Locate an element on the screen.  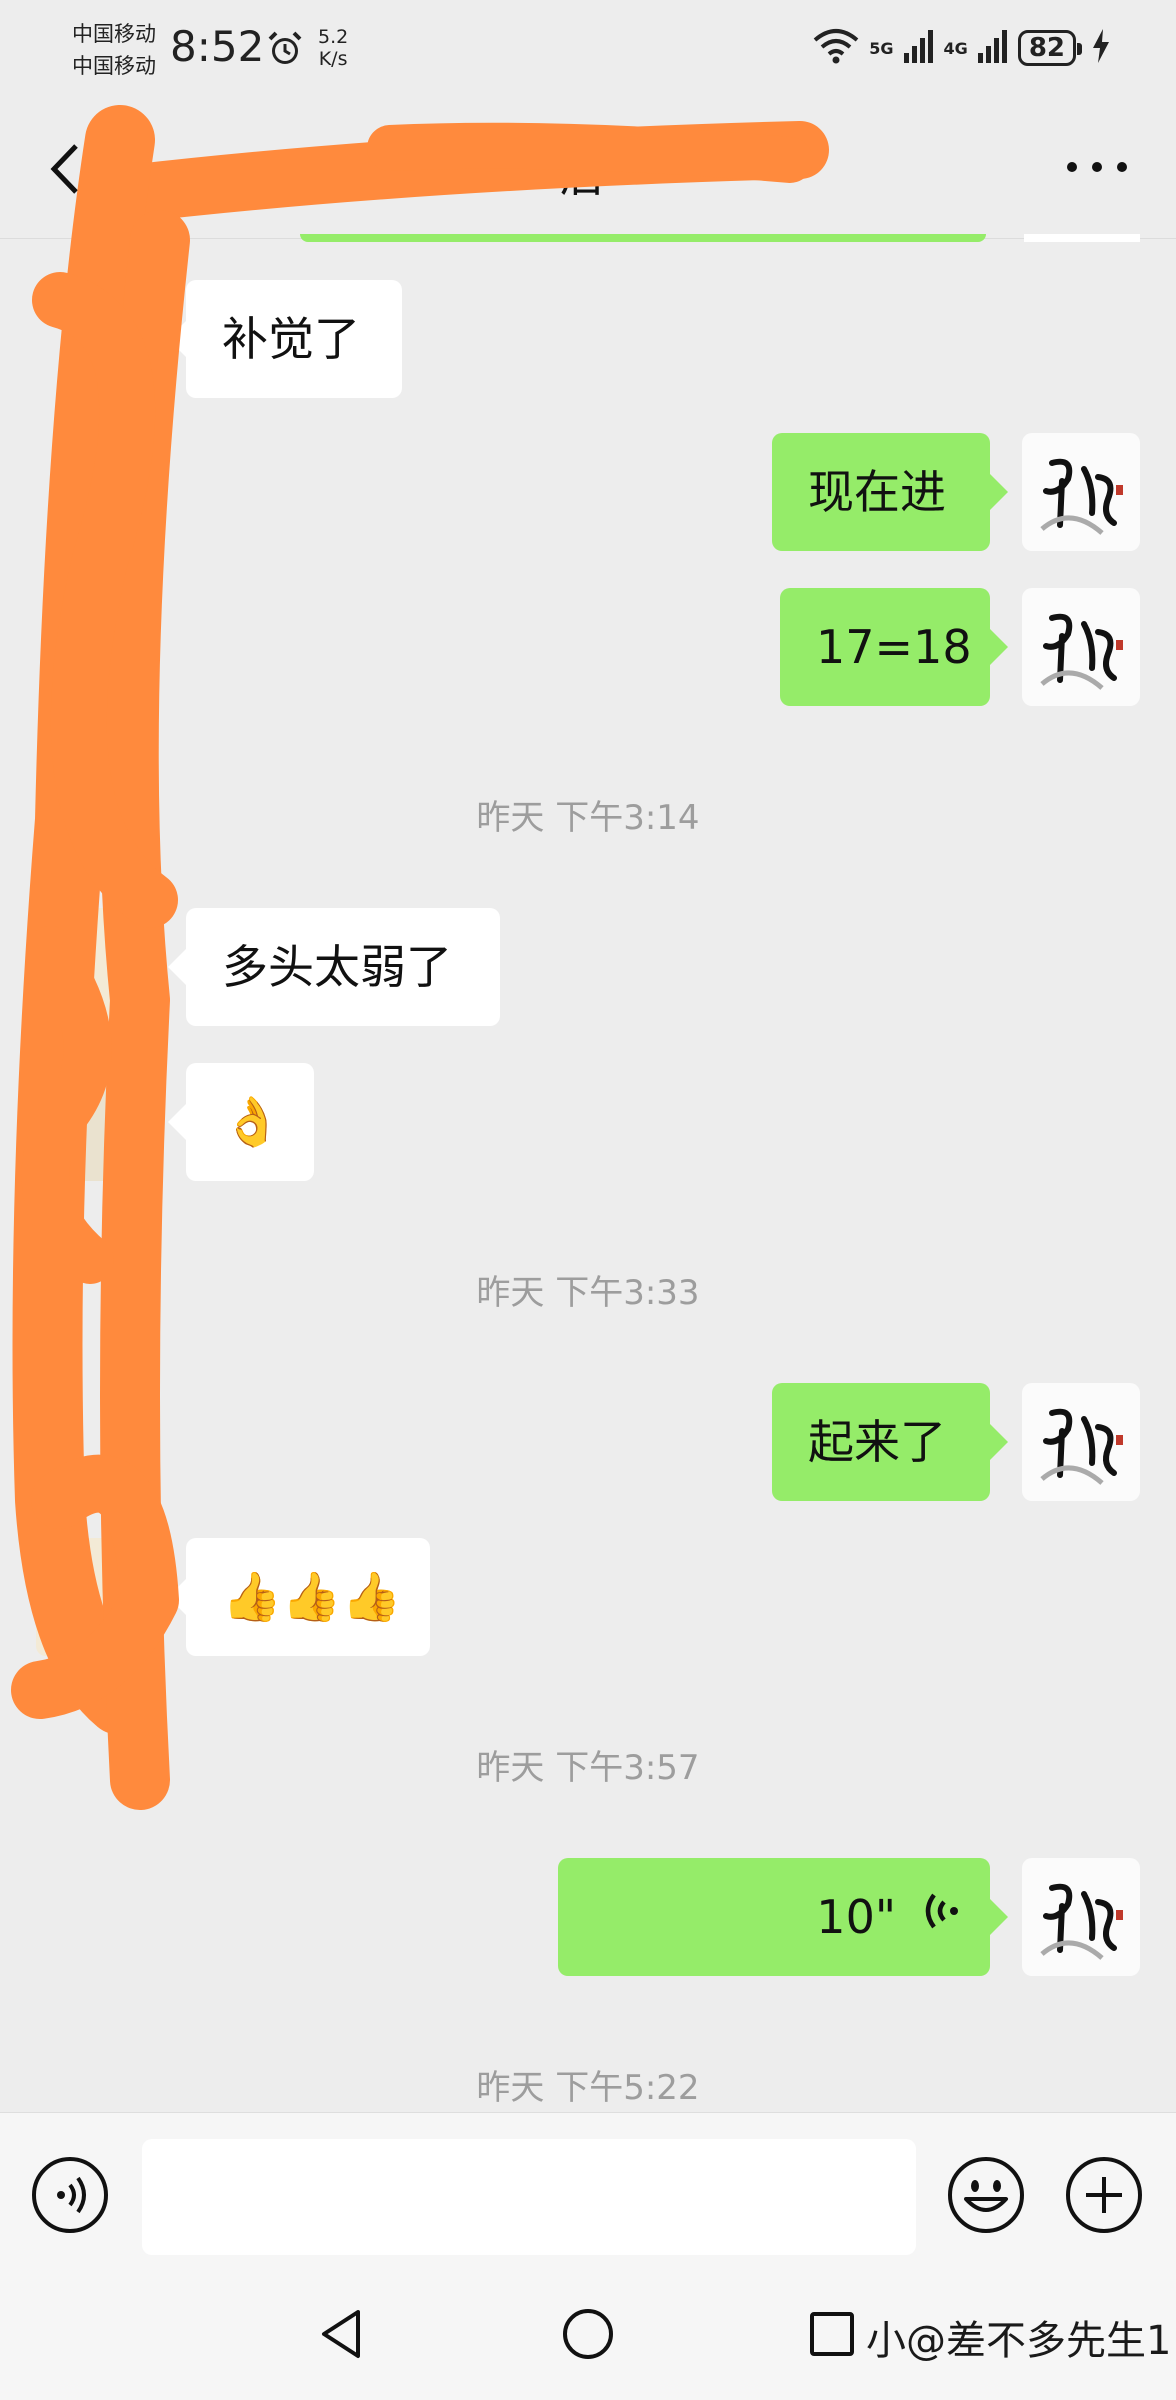
message-bubble-incoming: 多头太弱了 is located at coordinates (334, 967).